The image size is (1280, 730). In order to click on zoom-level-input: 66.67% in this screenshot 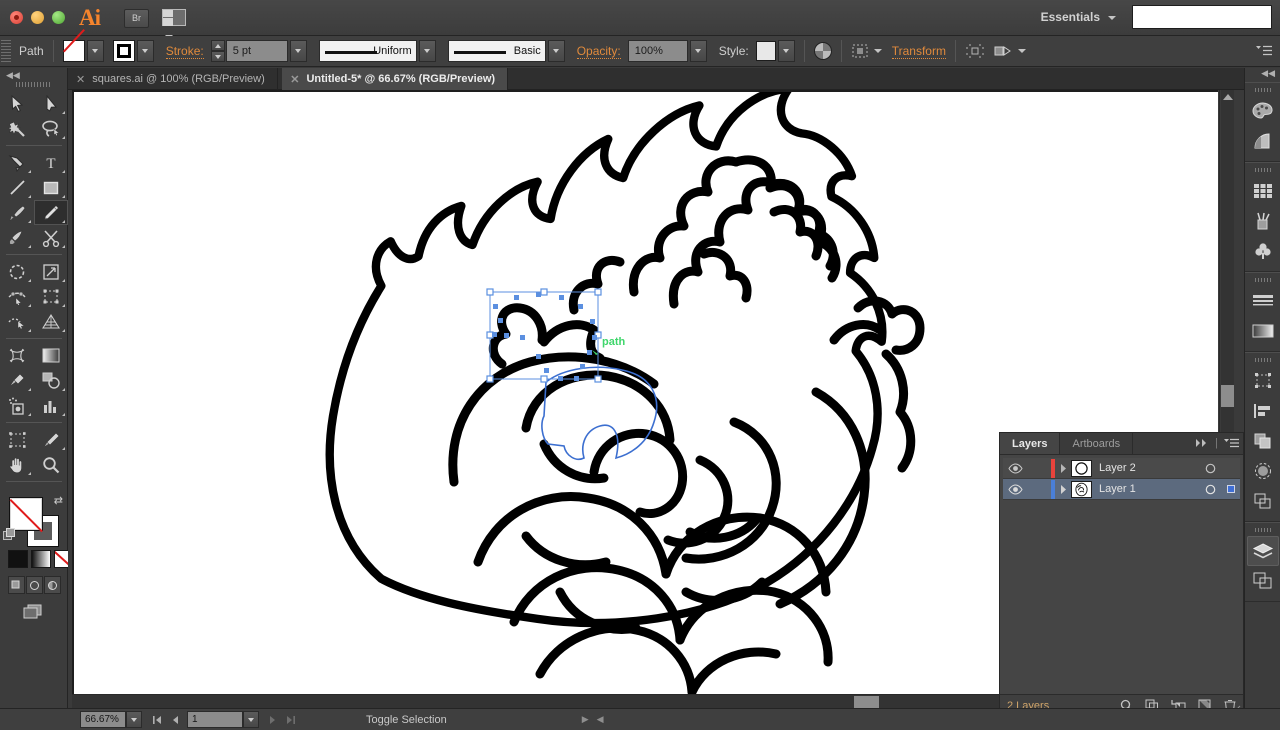, I will do `click(103, 719)`.